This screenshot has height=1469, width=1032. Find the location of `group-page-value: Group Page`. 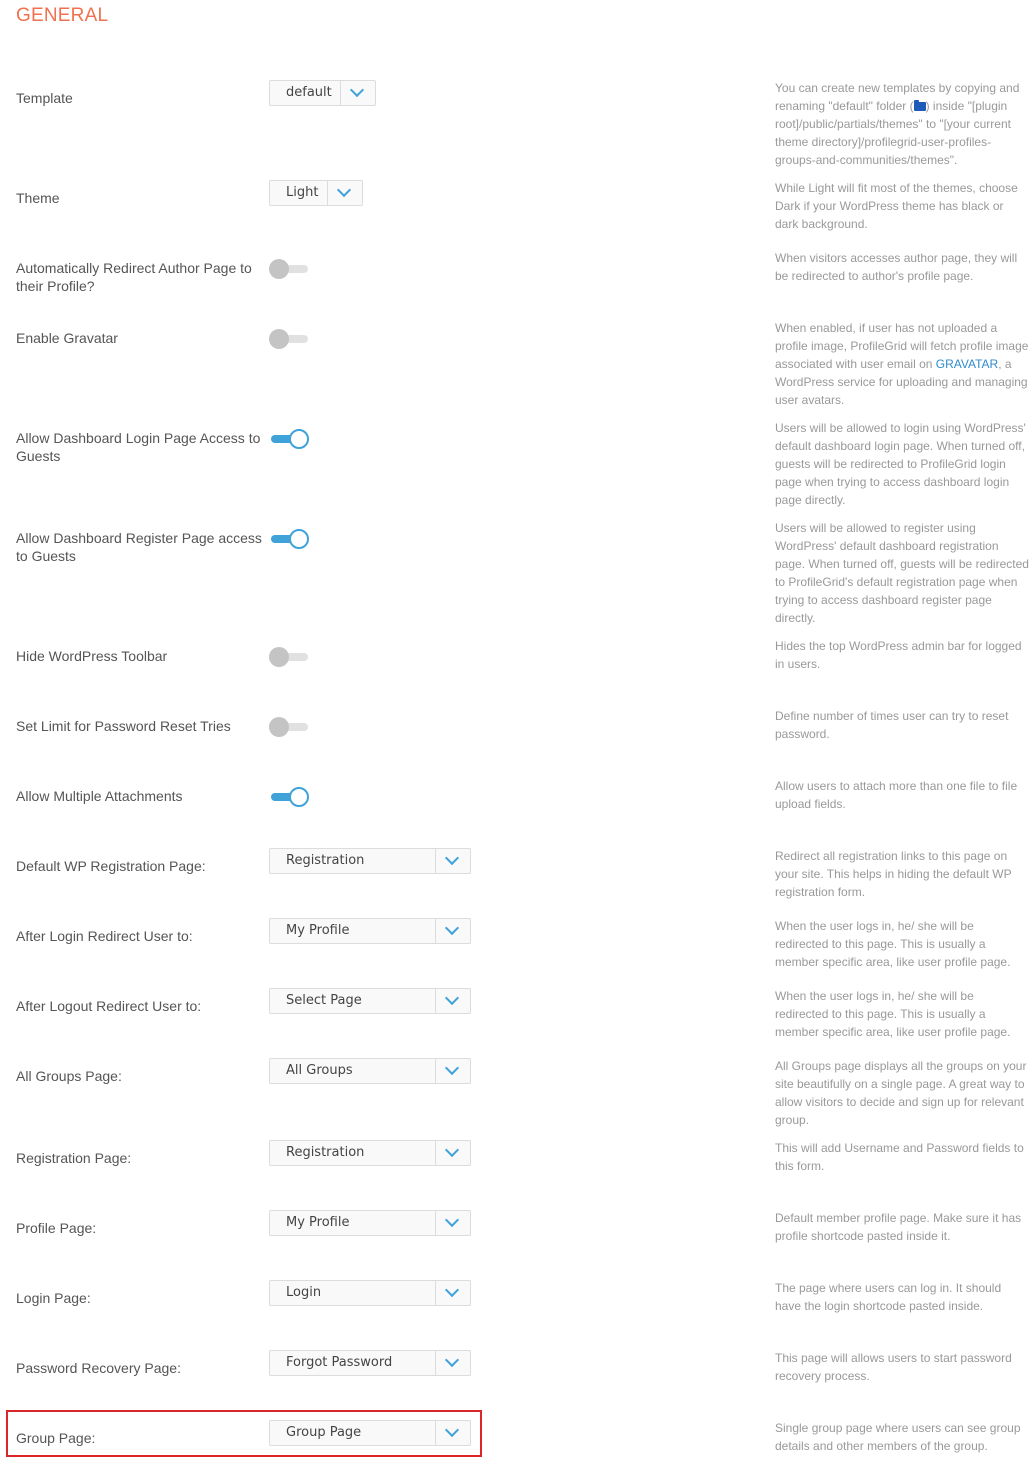

group-page-value: Group Page is located at coordinates (324, 1432).